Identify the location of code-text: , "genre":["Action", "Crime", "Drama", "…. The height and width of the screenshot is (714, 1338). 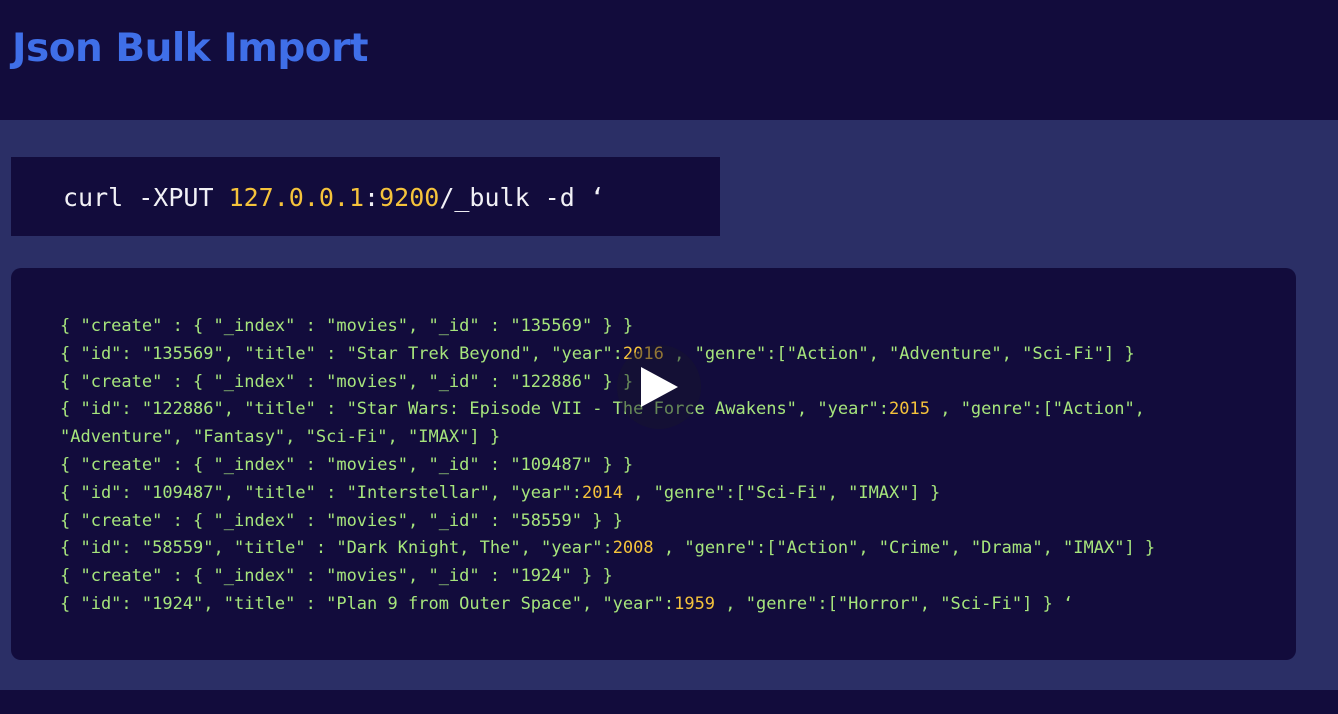
(904, 548).